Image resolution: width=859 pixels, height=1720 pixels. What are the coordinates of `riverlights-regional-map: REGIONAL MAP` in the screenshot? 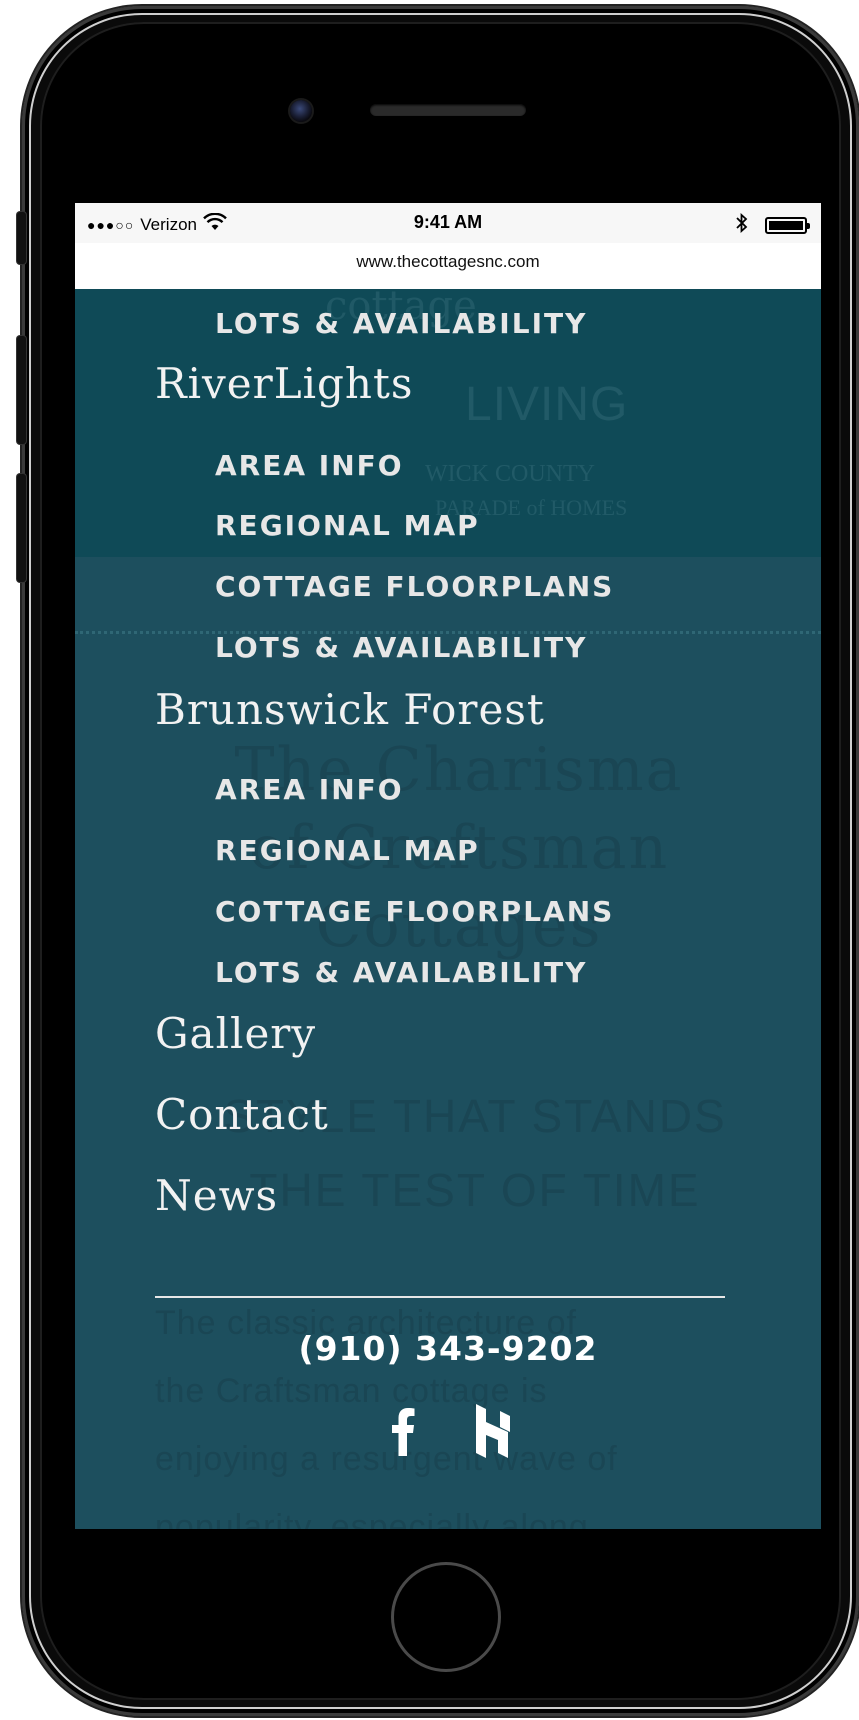 It's located at (347, 525).